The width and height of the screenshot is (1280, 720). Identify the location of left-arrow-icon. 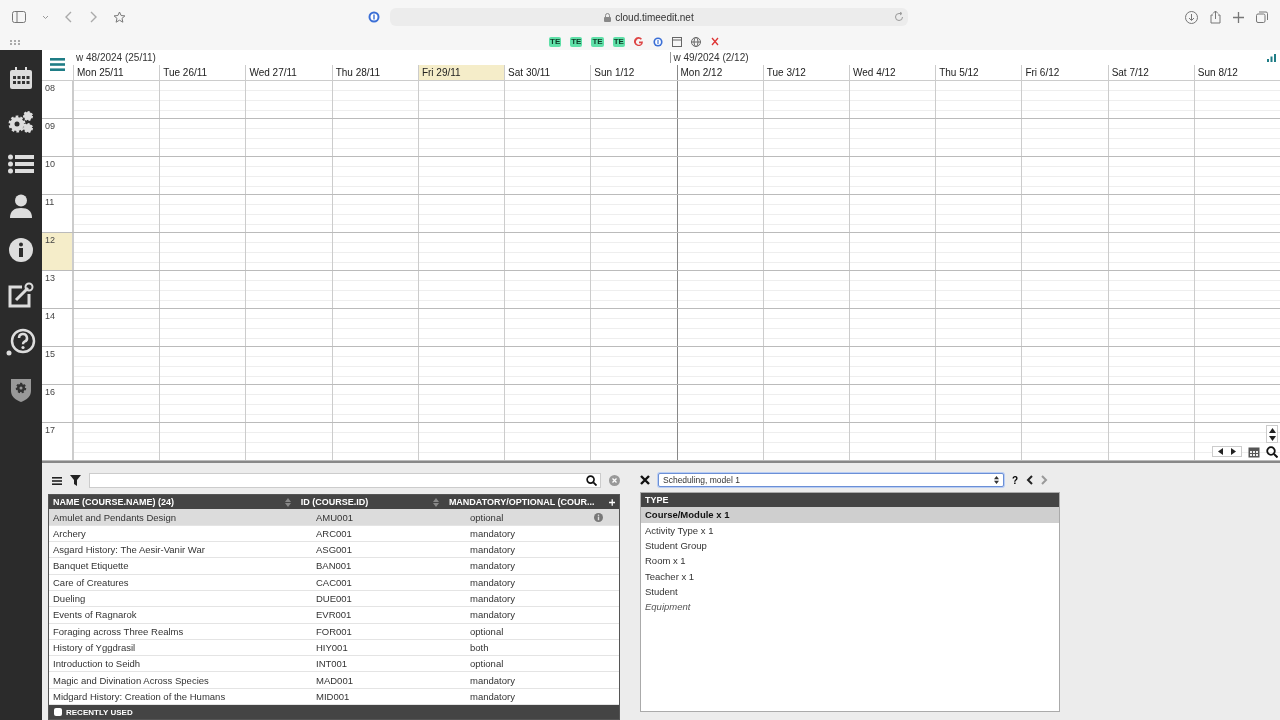
(1221, 452).